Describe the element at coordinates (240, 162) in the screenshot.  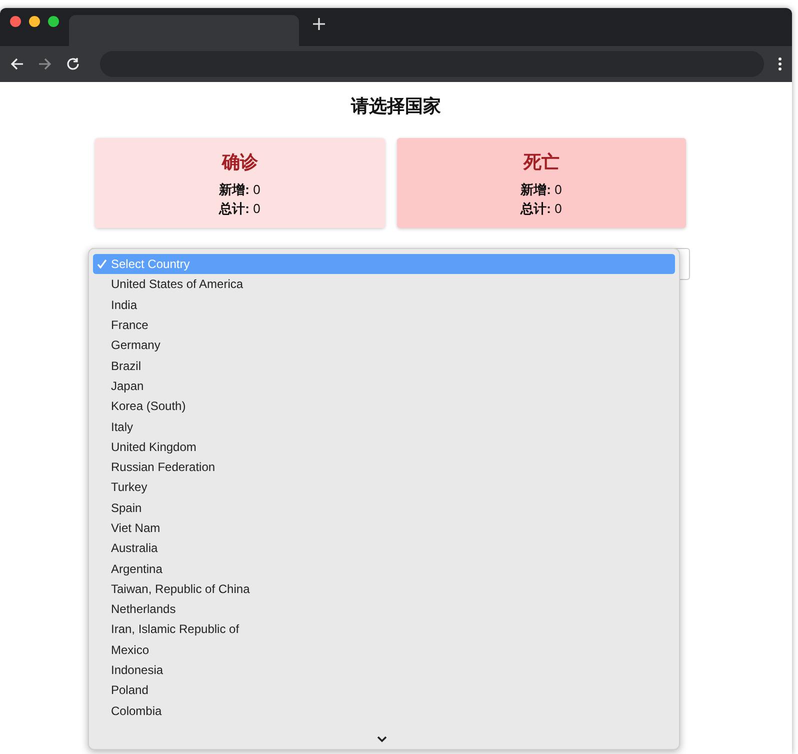
I see `card-title: 确诊` at that location.